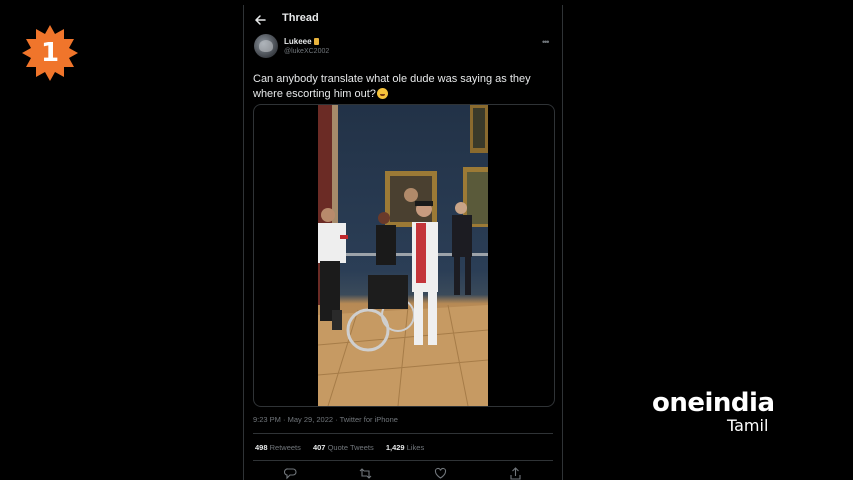 The height and width of the screenshot is (480, 853). Describe the element at coordinates (290, 473) in the screenshot. I see `reply-icon` at that location.